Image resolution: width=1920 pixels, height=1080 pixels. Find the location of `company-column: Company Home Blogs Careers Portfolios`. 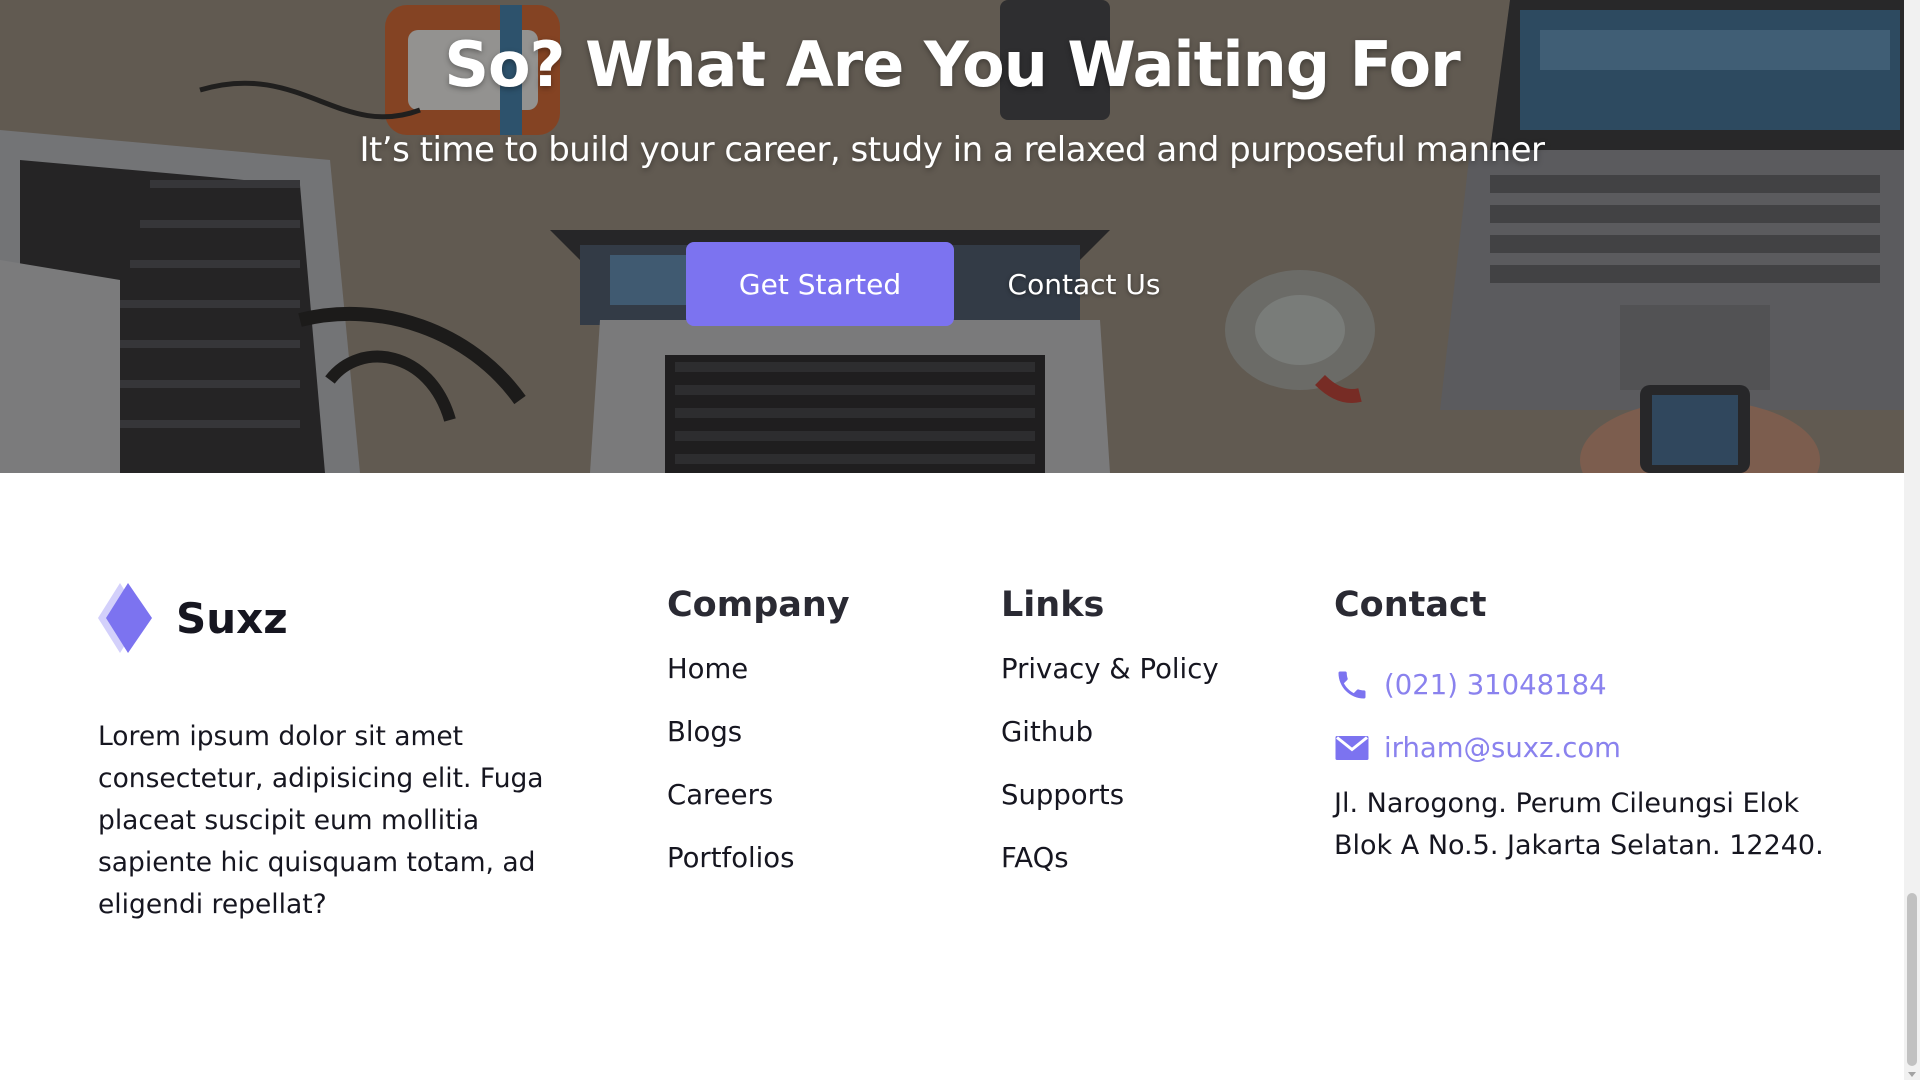

company-column: Company Home Blogs Careers Portfolios is located at coordinates (758, 745).